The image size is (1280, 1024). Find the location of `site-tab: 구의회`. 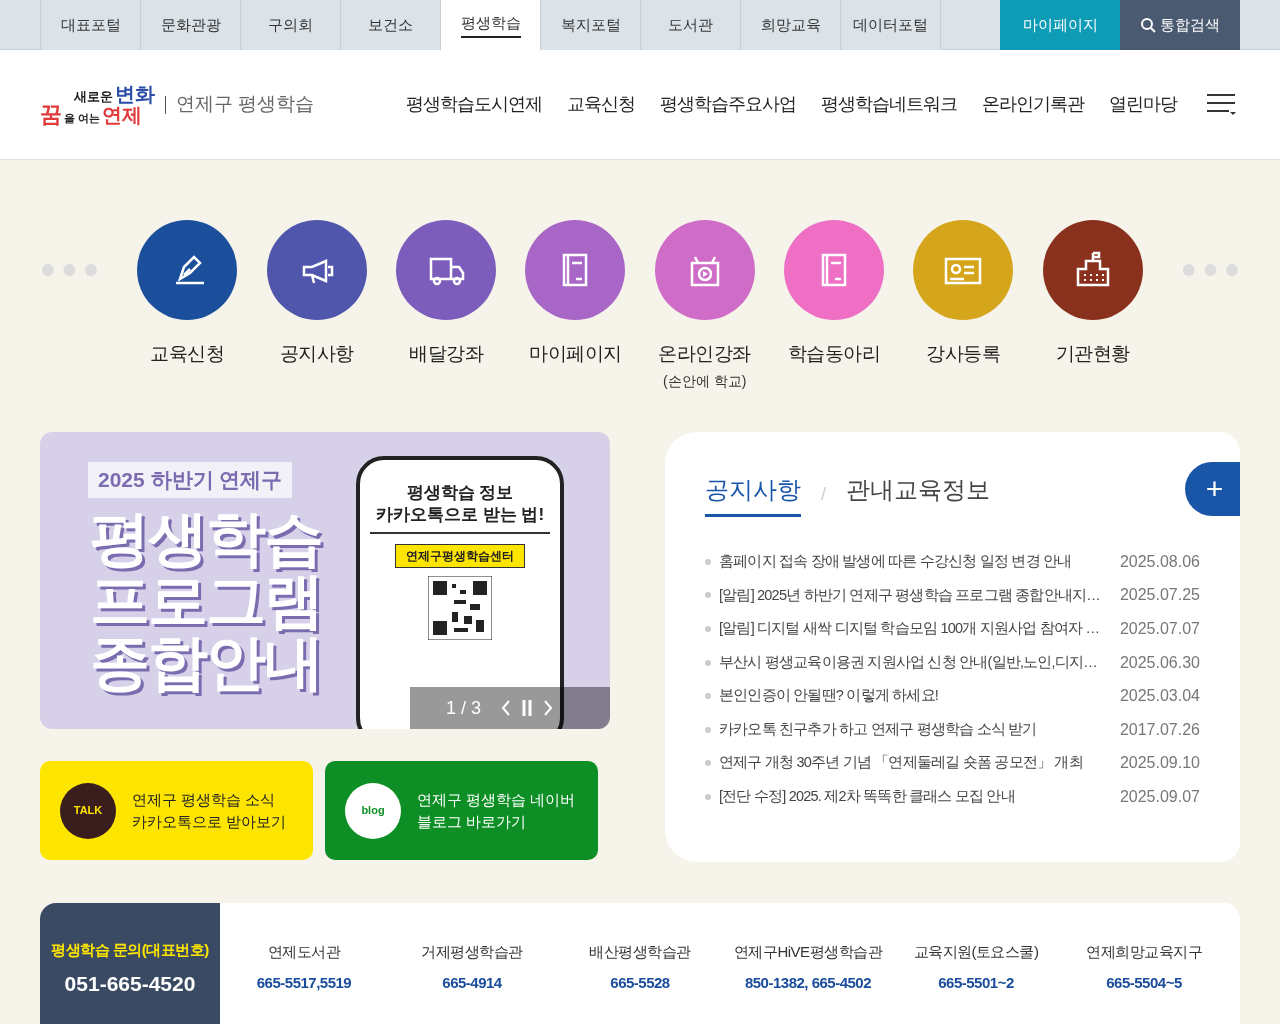

site-tab: 구의회 is located at coordinates (290, 25).